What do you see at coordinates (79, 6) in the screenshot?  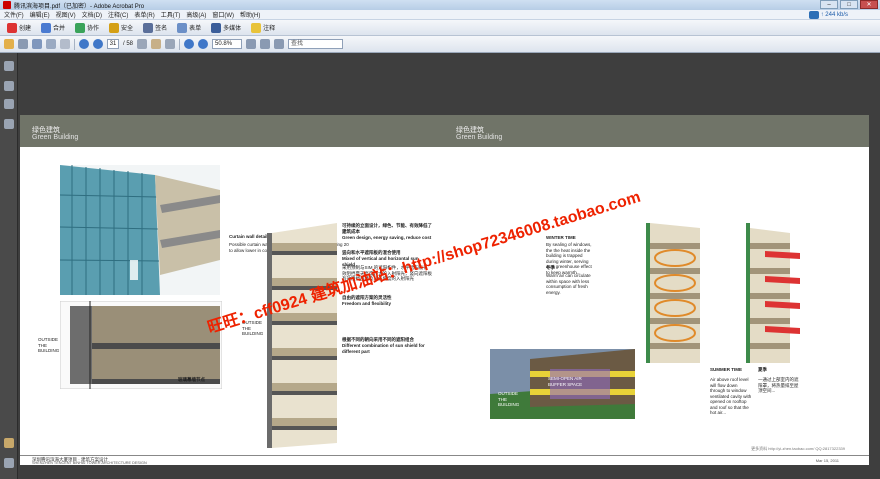 I see `window-title: 腾讯滨海项目.pdf（已加密）- Adobe Acrobat Pro` at bounding box center [79, 6].